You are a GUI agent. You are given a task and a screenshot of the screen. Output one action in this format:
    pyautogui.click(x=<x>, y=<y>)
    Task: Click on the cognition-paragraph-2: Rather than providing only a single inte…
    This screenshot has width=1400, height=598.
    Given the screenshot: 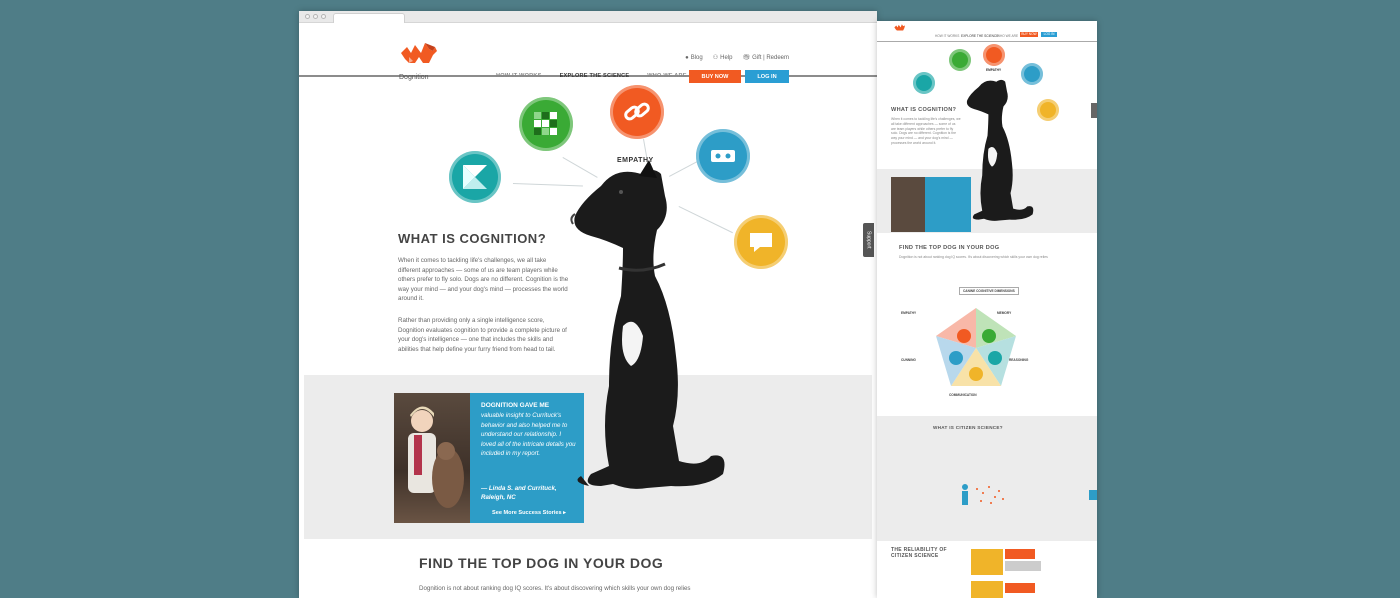 What is the action you would take?
    pyautogui.click(x=482, y=335)
    